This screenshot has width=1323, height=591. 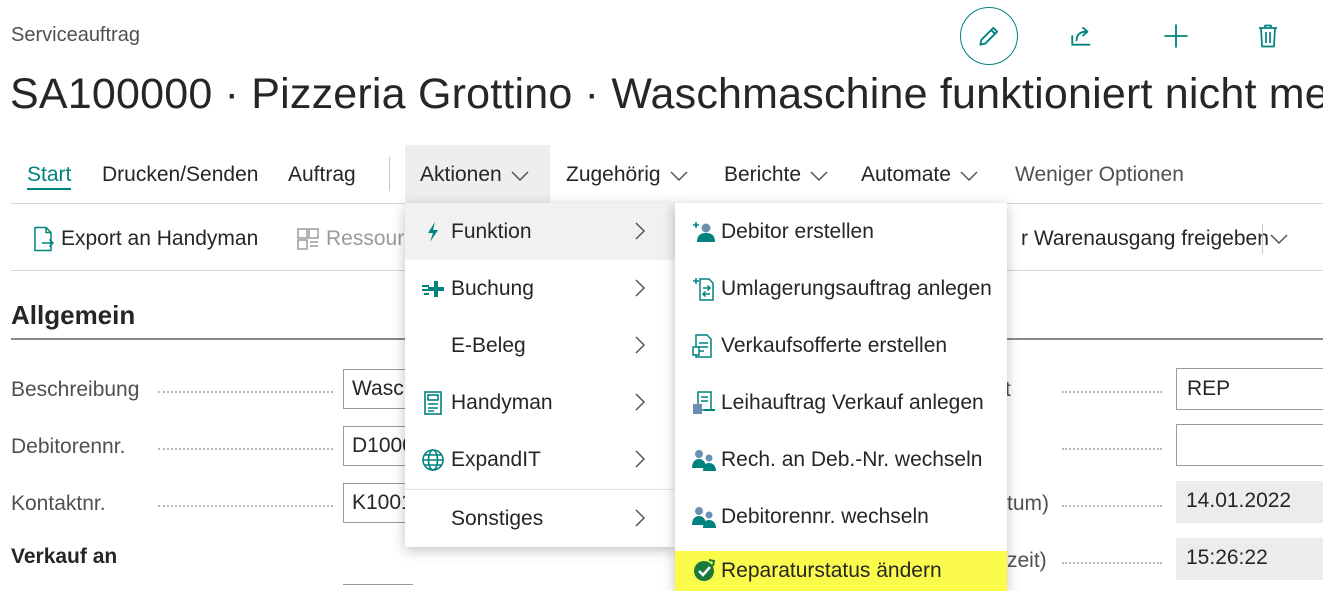 What do you see at coordinates (492, 288) in the screenshot?
I see `menu-item-label: Buchung` at bounding box center [492, 288].